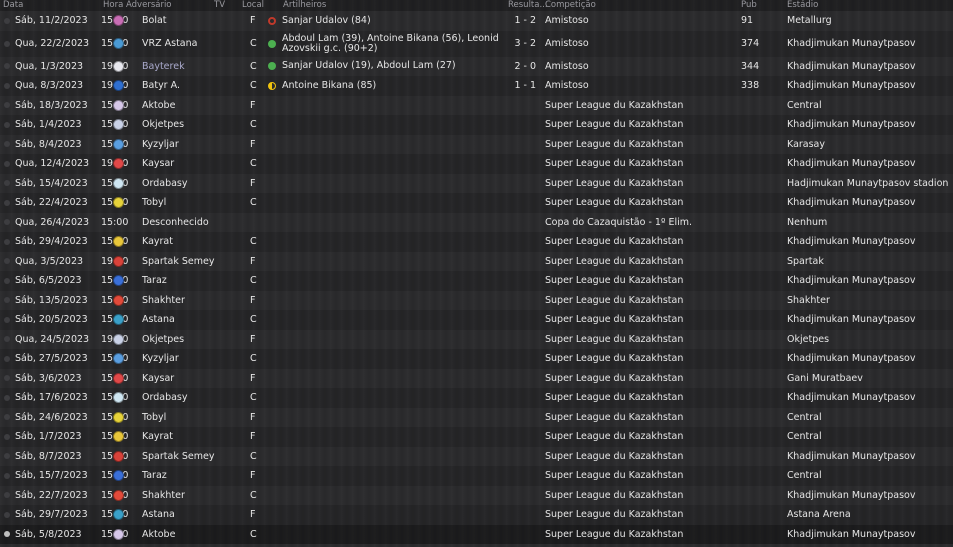  What do you see at coordinates (522, 67) in the screenshot?
I see `match-result: 2 - 0` at bounding box center [522, 67].